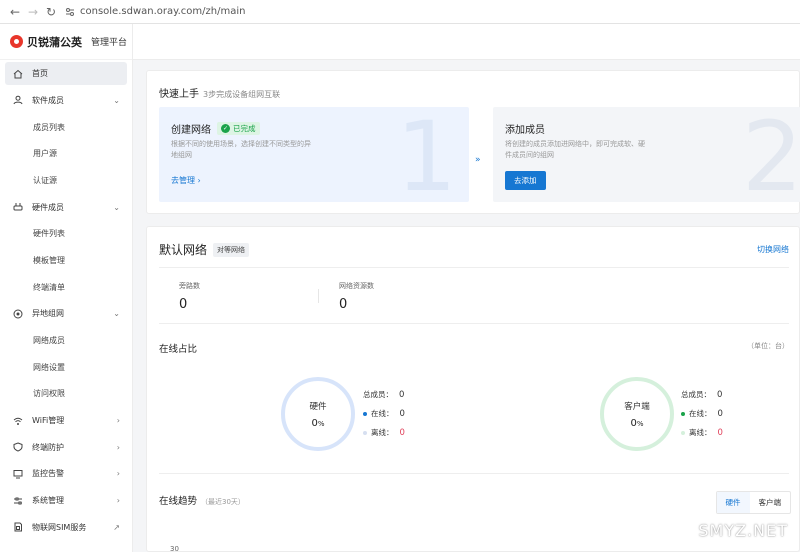  Describe the element at coordinates (49, 341) in the screenshot. I see `sidebar-item-label: 网络成员` at that location.